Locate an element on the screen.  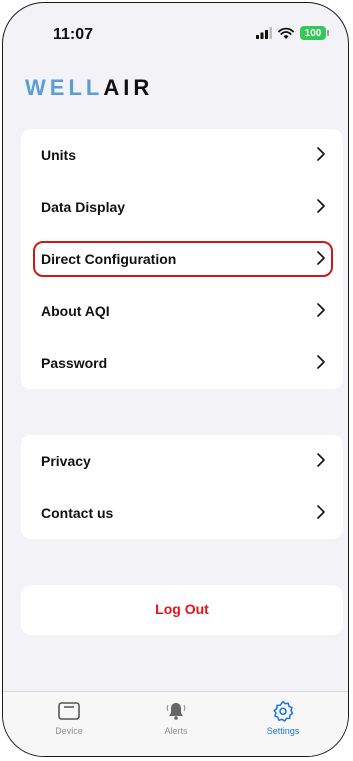
logo-part-2: AIR is located at coordinates (128, 87).